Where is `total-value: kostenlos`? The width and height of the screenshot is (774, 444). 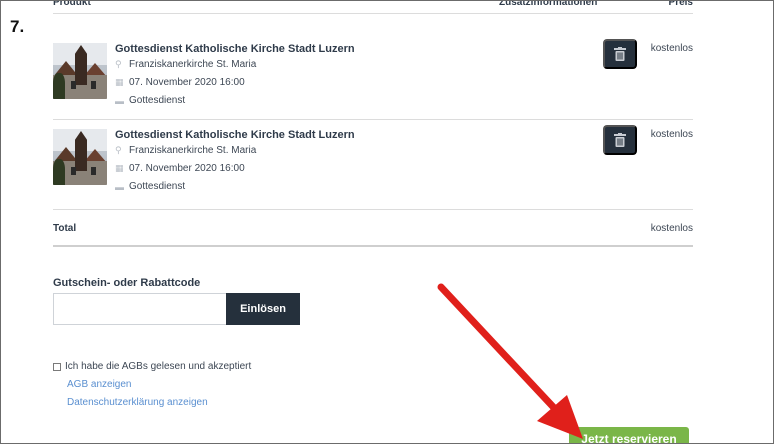
total-value: kostenlos is located at coordinates (671, 228).